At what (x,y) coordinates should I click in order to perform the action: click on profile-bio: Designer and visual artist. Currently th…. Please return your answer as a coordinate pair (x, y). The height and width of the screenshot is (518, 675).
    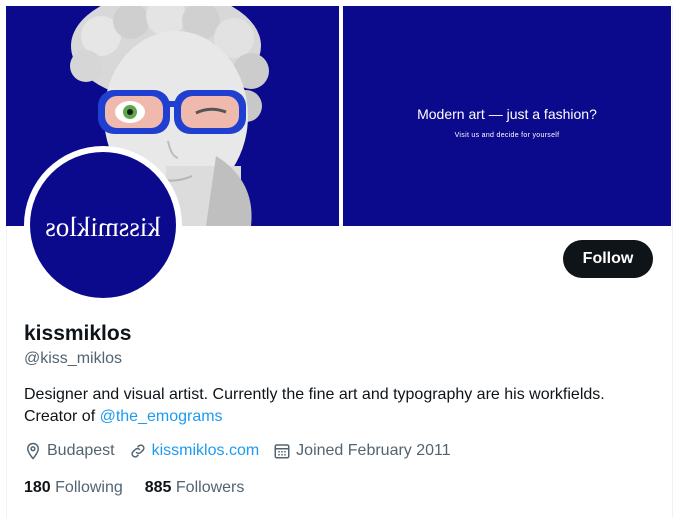
    Looking at the image, I should click on (339, 406).